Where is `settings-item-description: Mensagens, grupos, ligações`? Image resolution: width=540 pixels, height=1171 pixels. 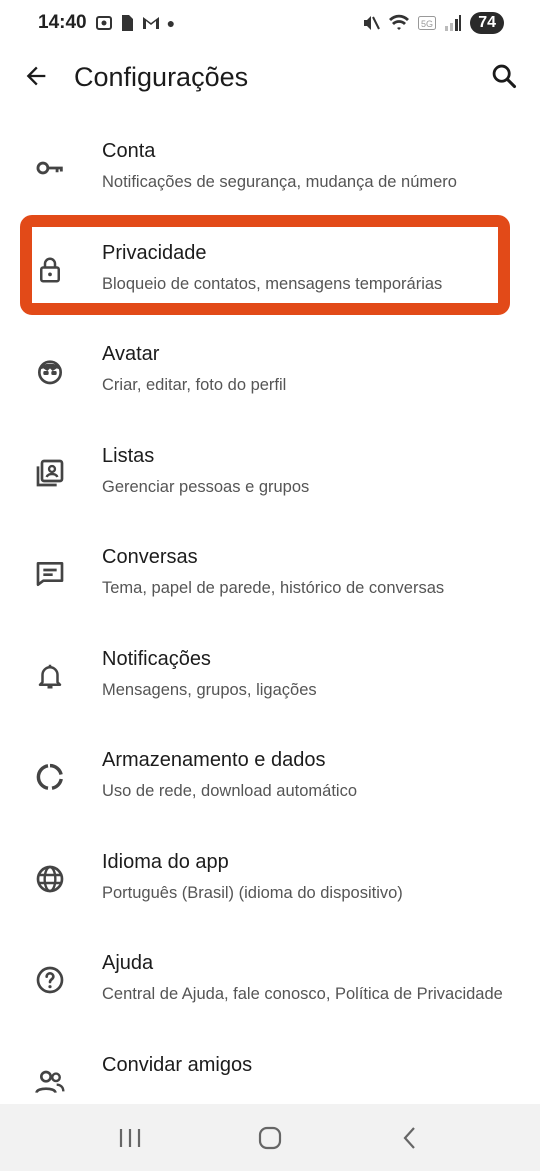 settings-item-description: Mensagens, grupos, ligações is located at coordinates (209, 689).